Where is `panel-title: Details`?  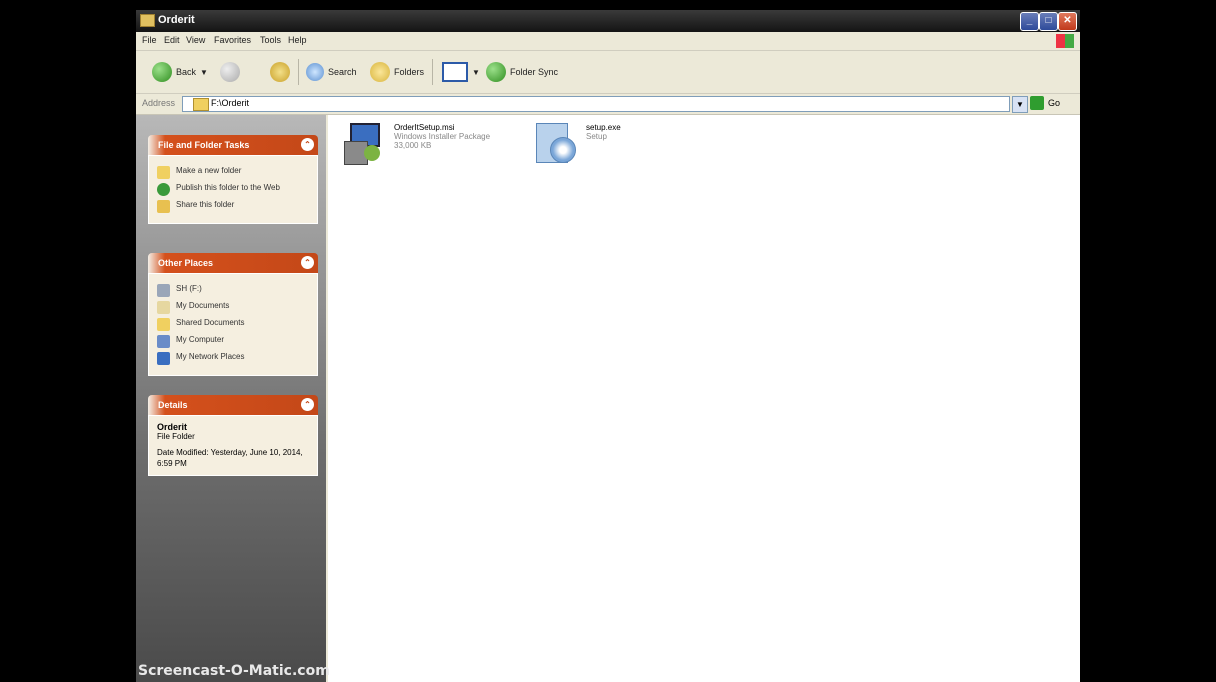
panel-title: Details is located at coordinates (173, 405).